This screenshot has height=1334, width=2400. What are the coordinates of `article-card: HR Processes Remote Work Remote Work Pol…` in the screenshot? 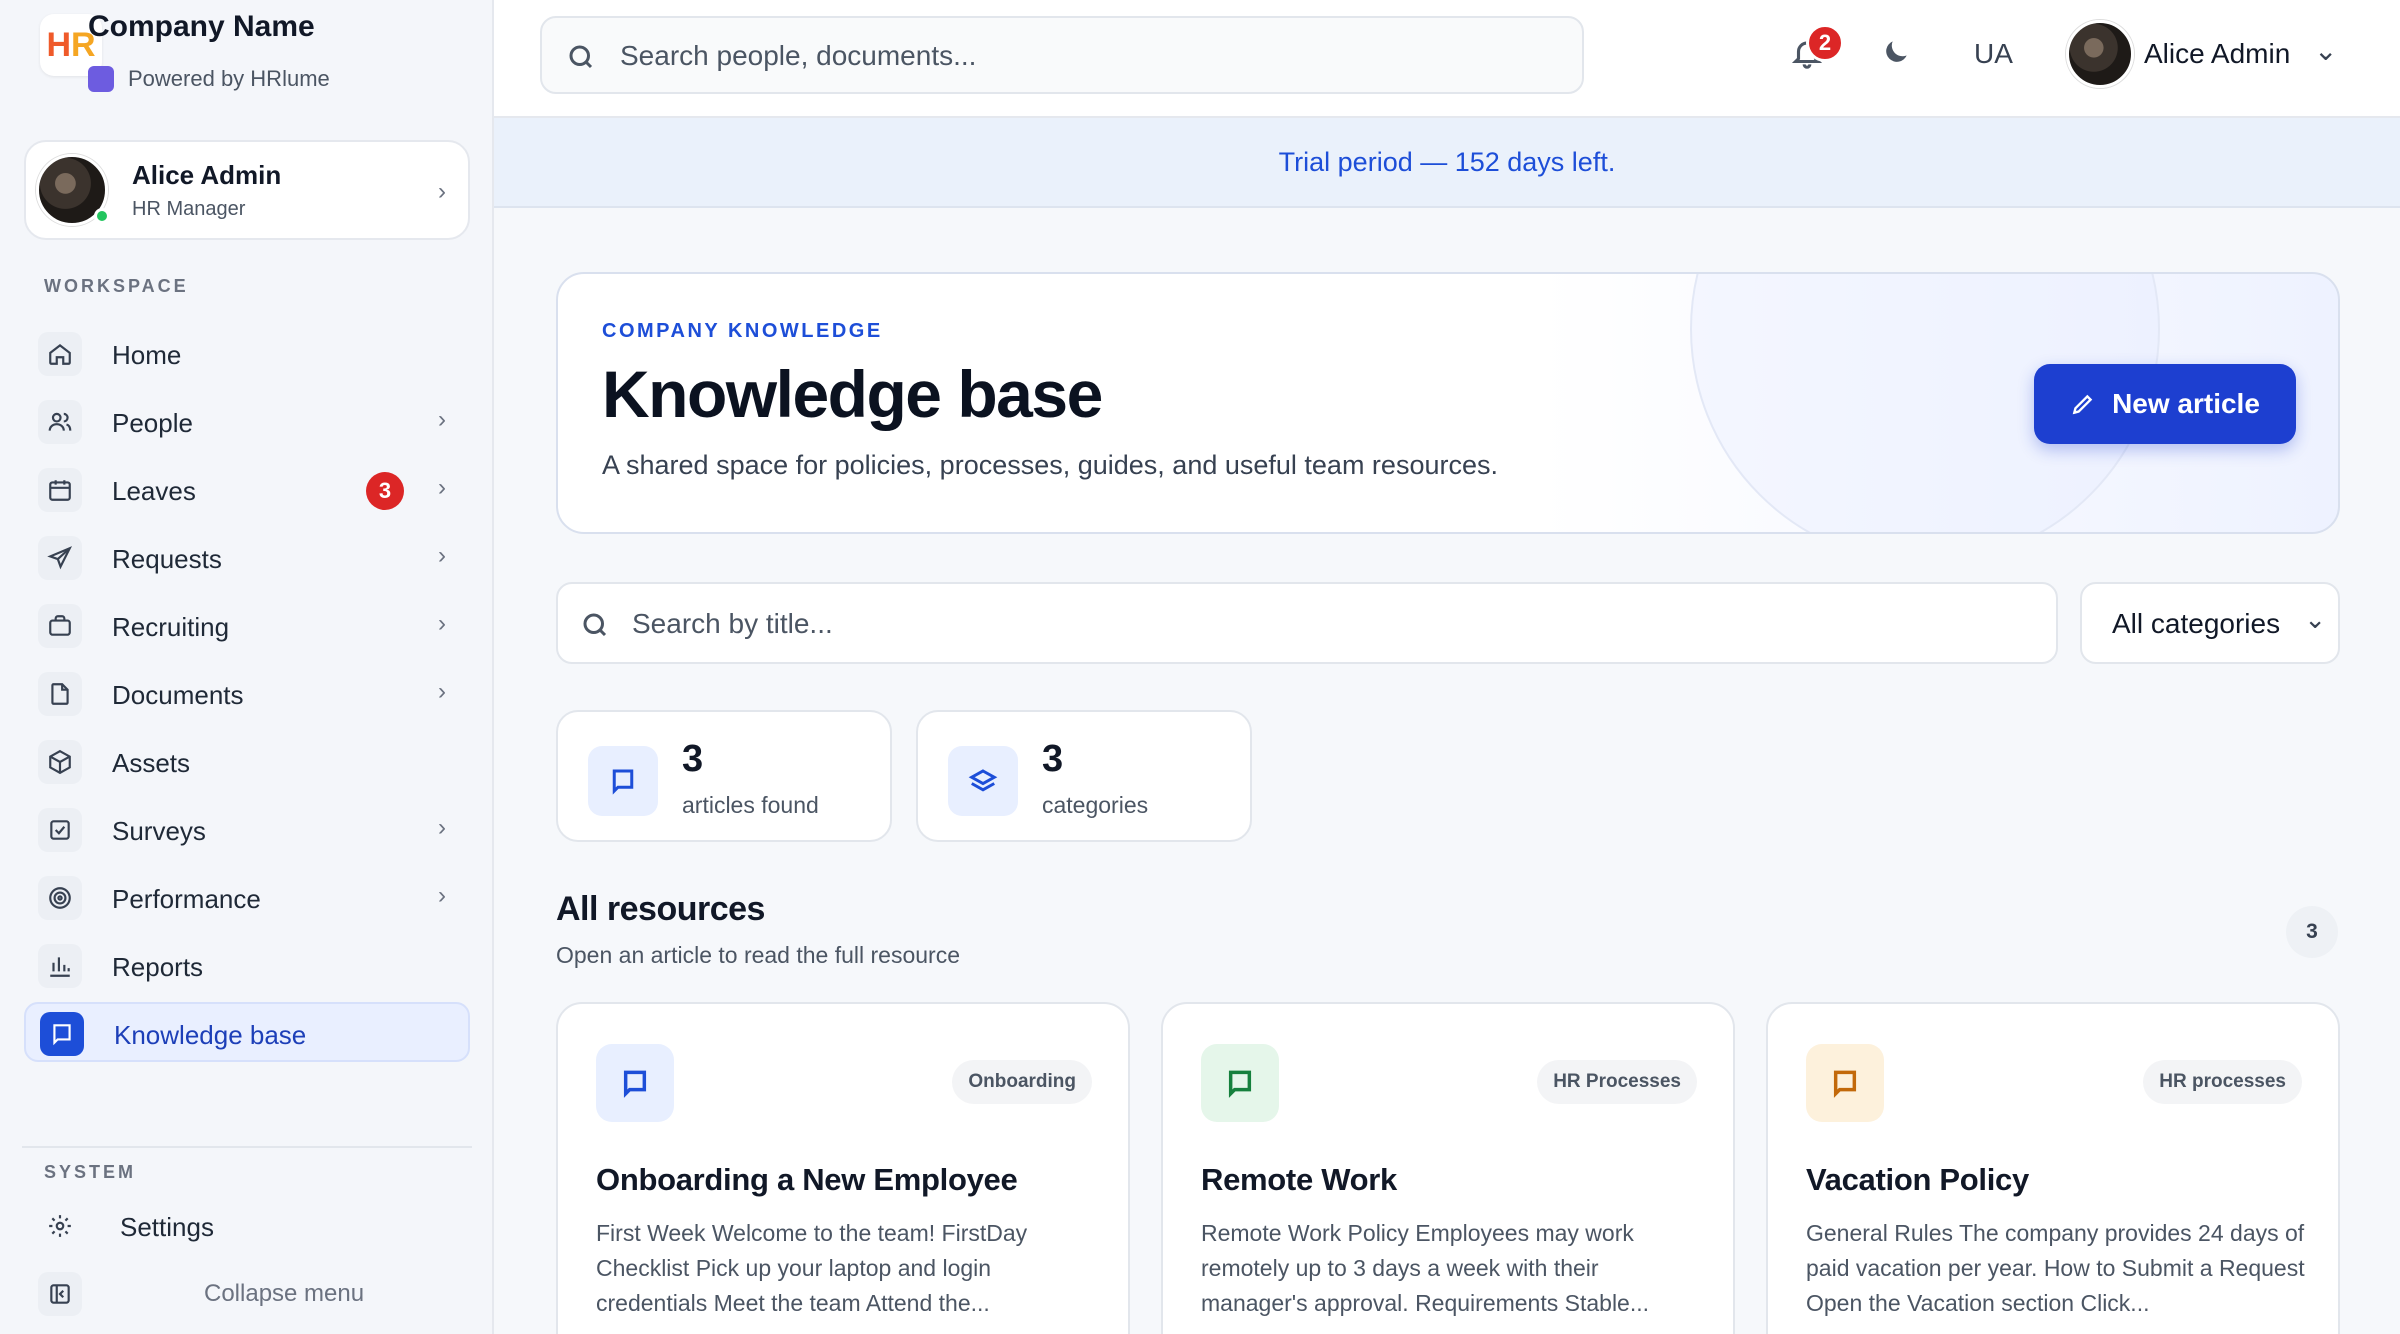 It's located at (1448, 1168).